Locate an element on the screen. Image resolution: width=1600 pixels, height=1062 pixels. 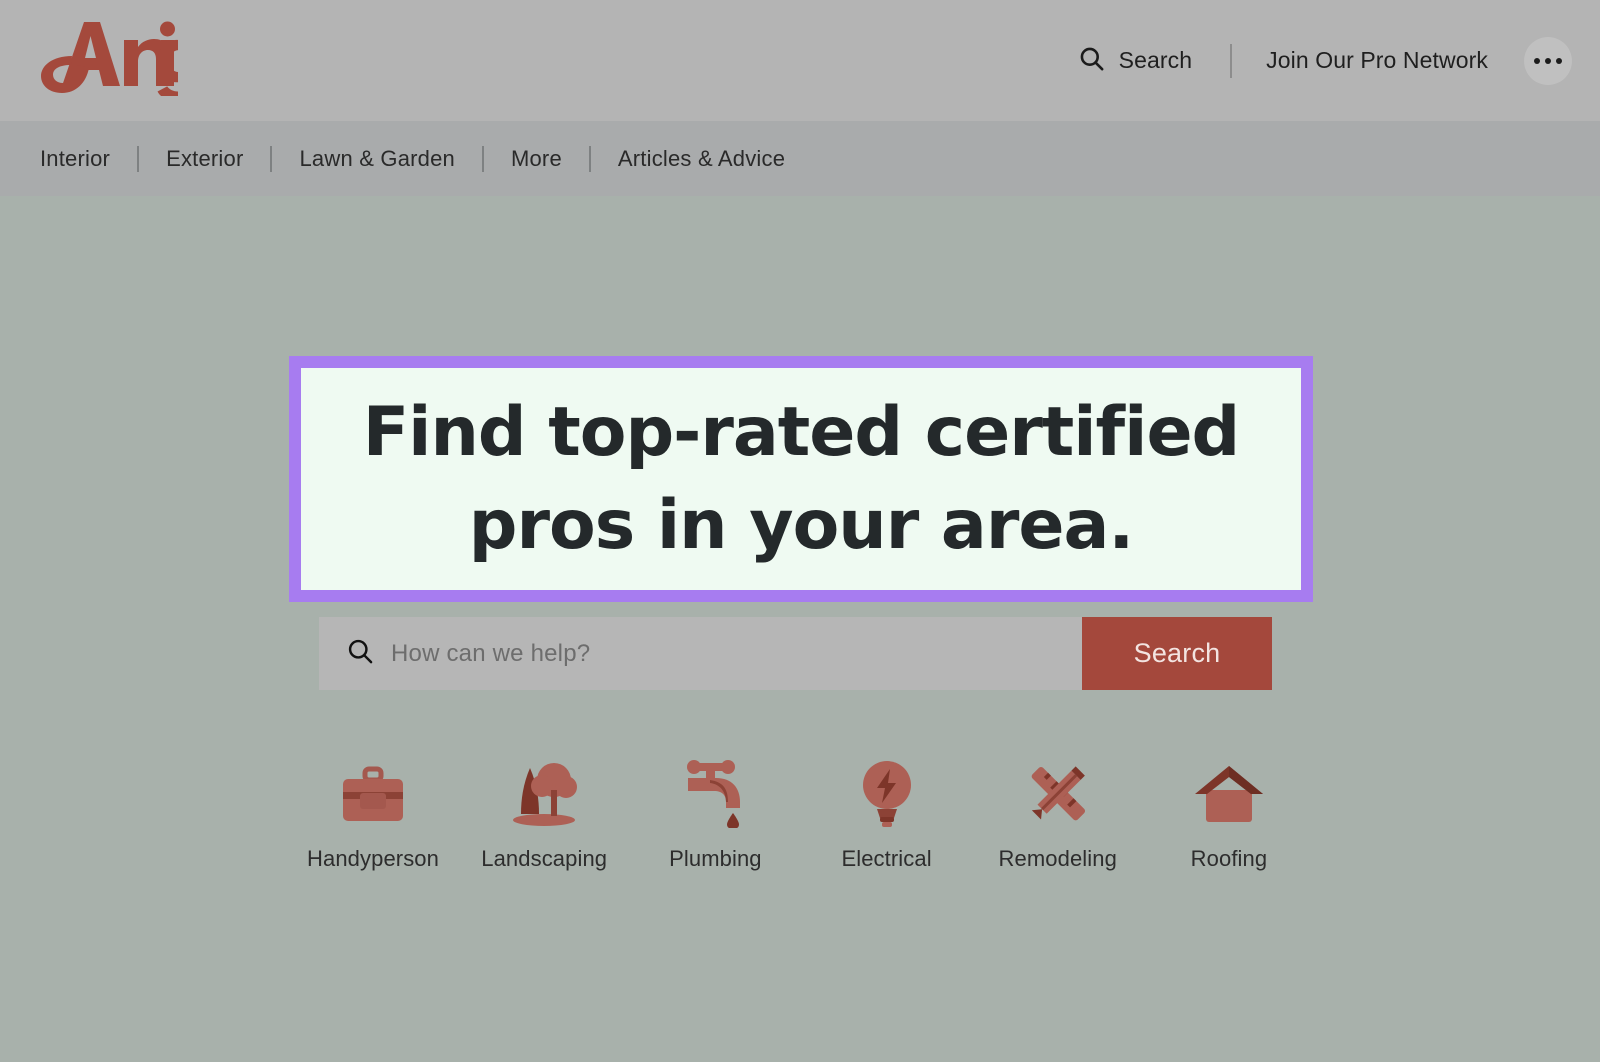
angi-logo is located at coordinates (119, 59).